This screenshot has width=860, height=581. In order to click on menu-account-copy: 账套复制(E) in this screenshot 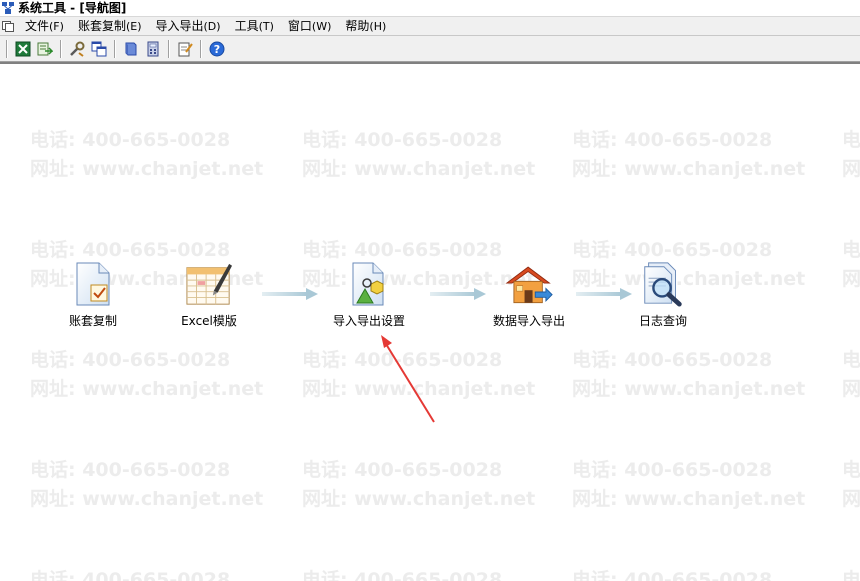, I will do `click(110, 26)`.